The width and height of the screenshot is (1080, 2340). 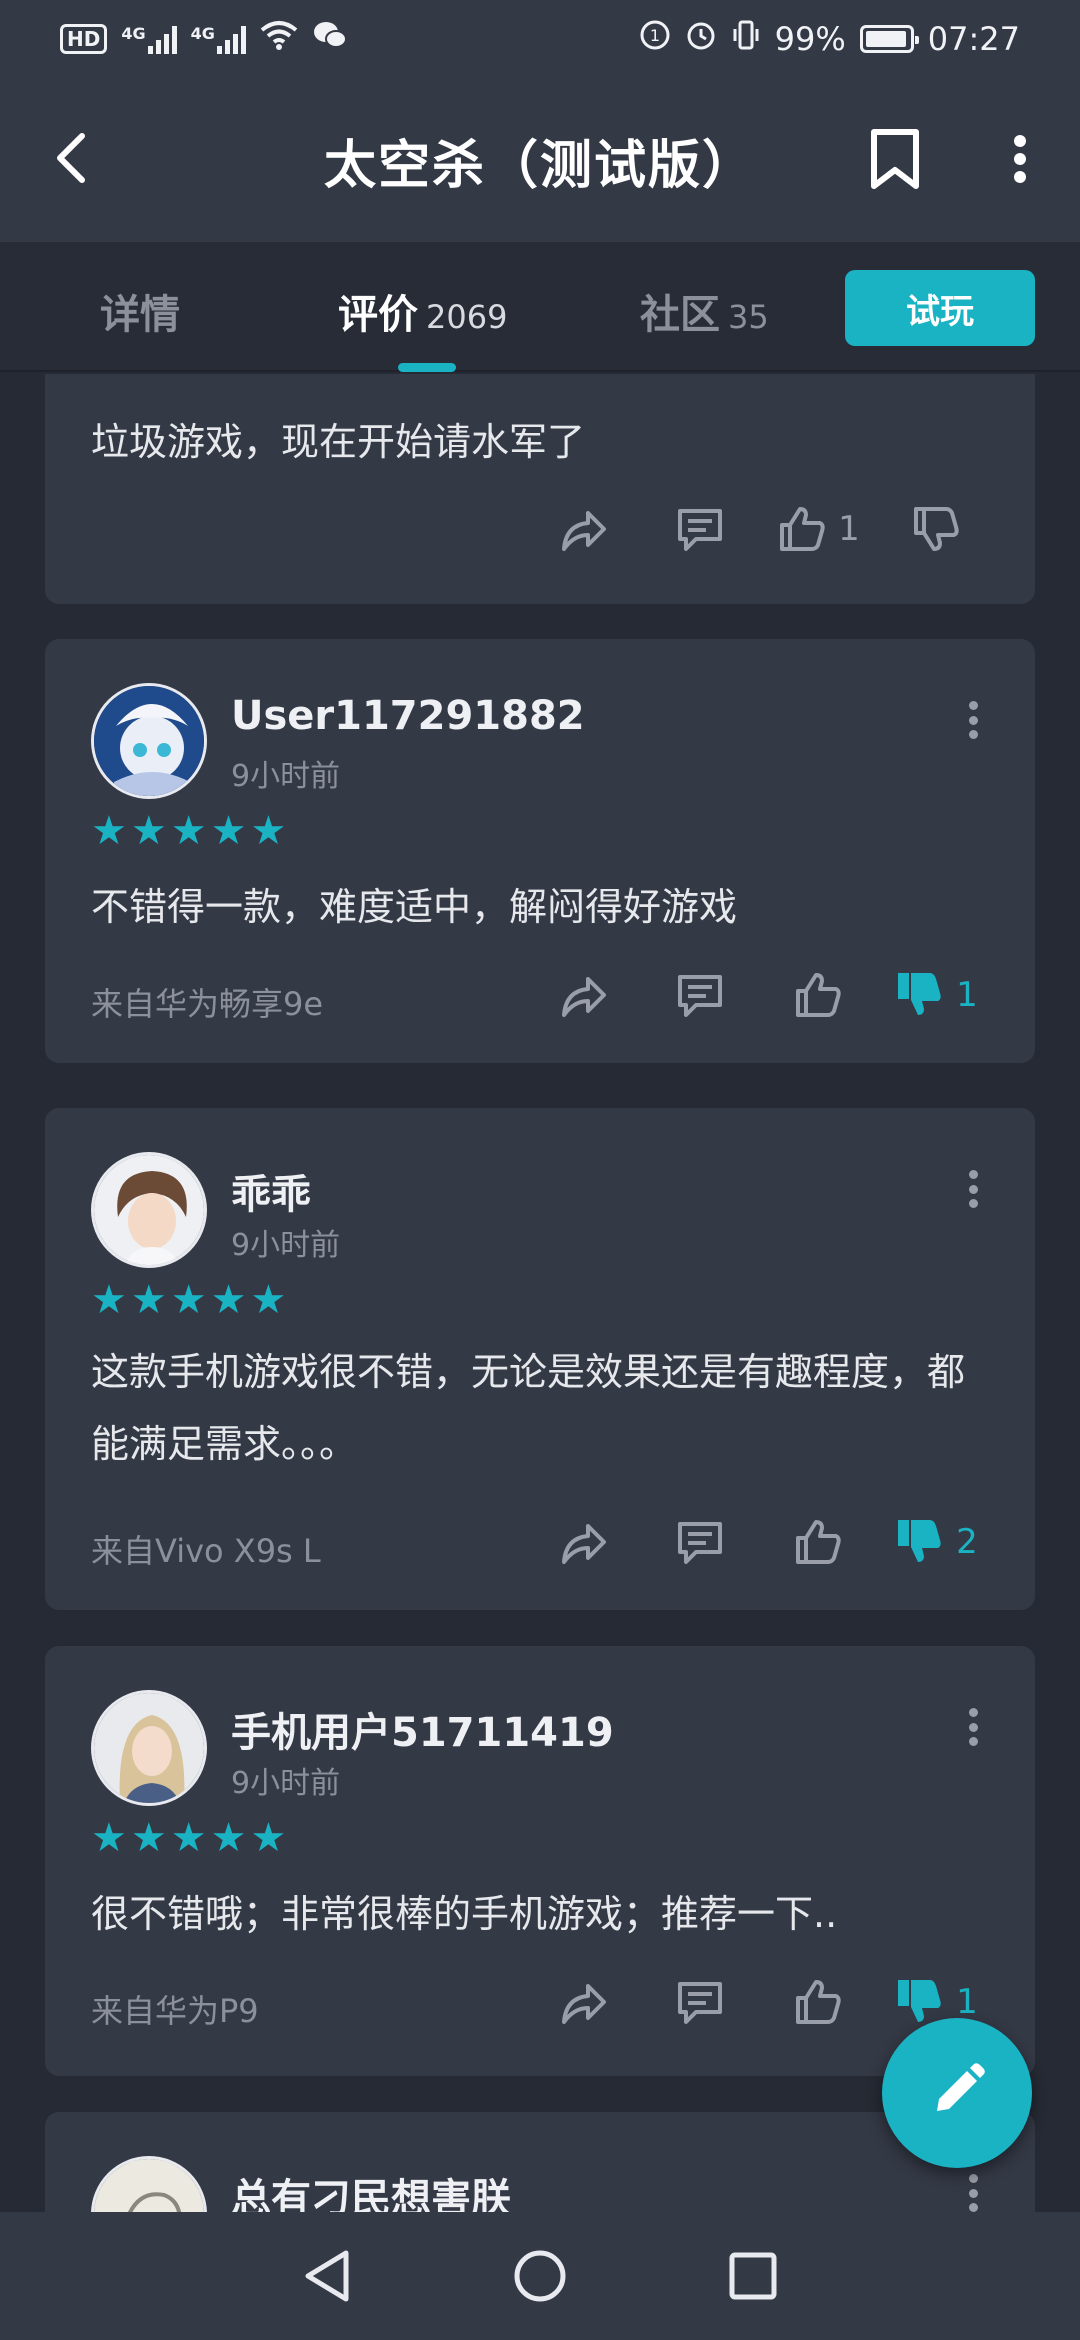 What do you see at coordinates (936, 1542) in the screenshot?
I see `thumbs-down-icon: 2` at bounding box center [936, 1542].